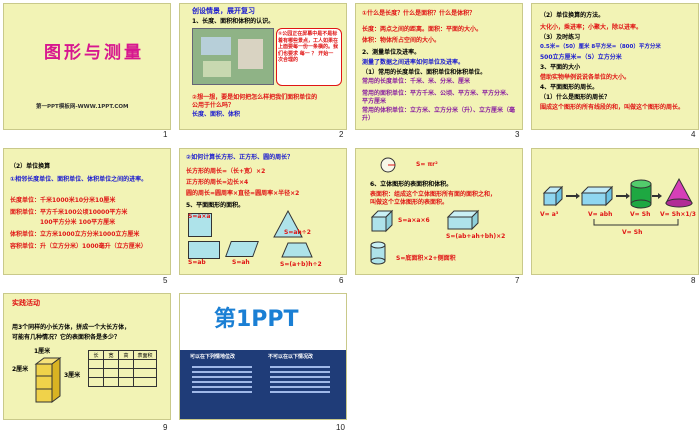 The height and width of the screenshot is (432, 700). Describe the element at coordinates (391, 52) in the screenshot. I see `slide-3-h2: 2、测量单位及进率。` at that location.